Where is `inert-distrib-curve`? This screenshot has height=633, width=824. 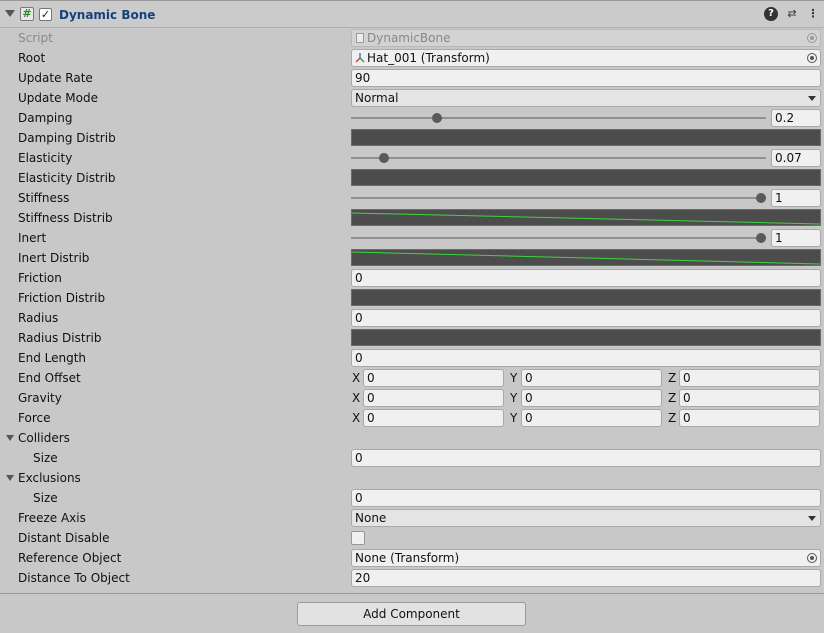 inert-distrib-curve is located at coordinates (586, 257).